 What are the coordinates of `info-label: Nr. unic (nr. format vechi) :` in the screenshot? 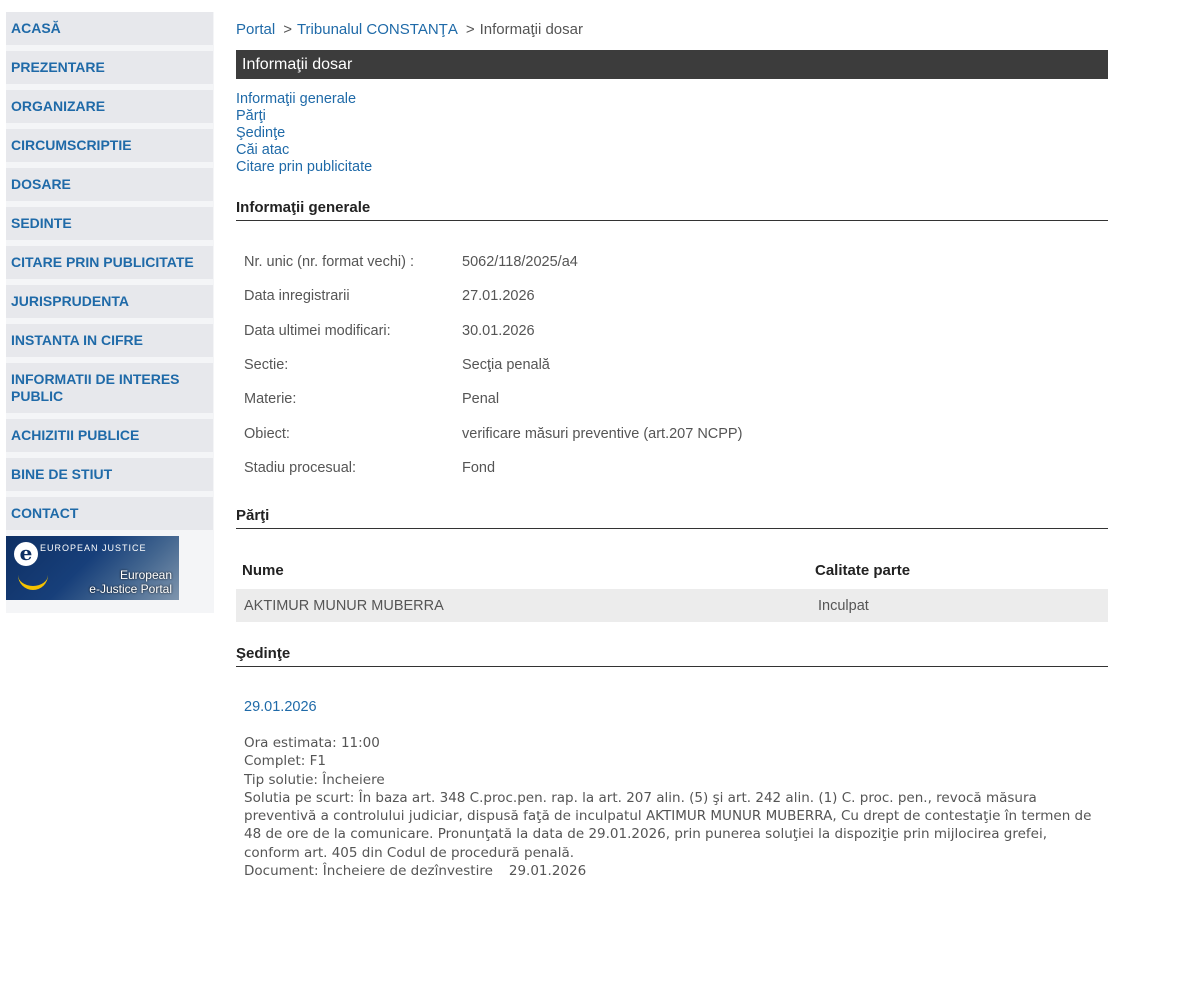 It's located at (329, 262).